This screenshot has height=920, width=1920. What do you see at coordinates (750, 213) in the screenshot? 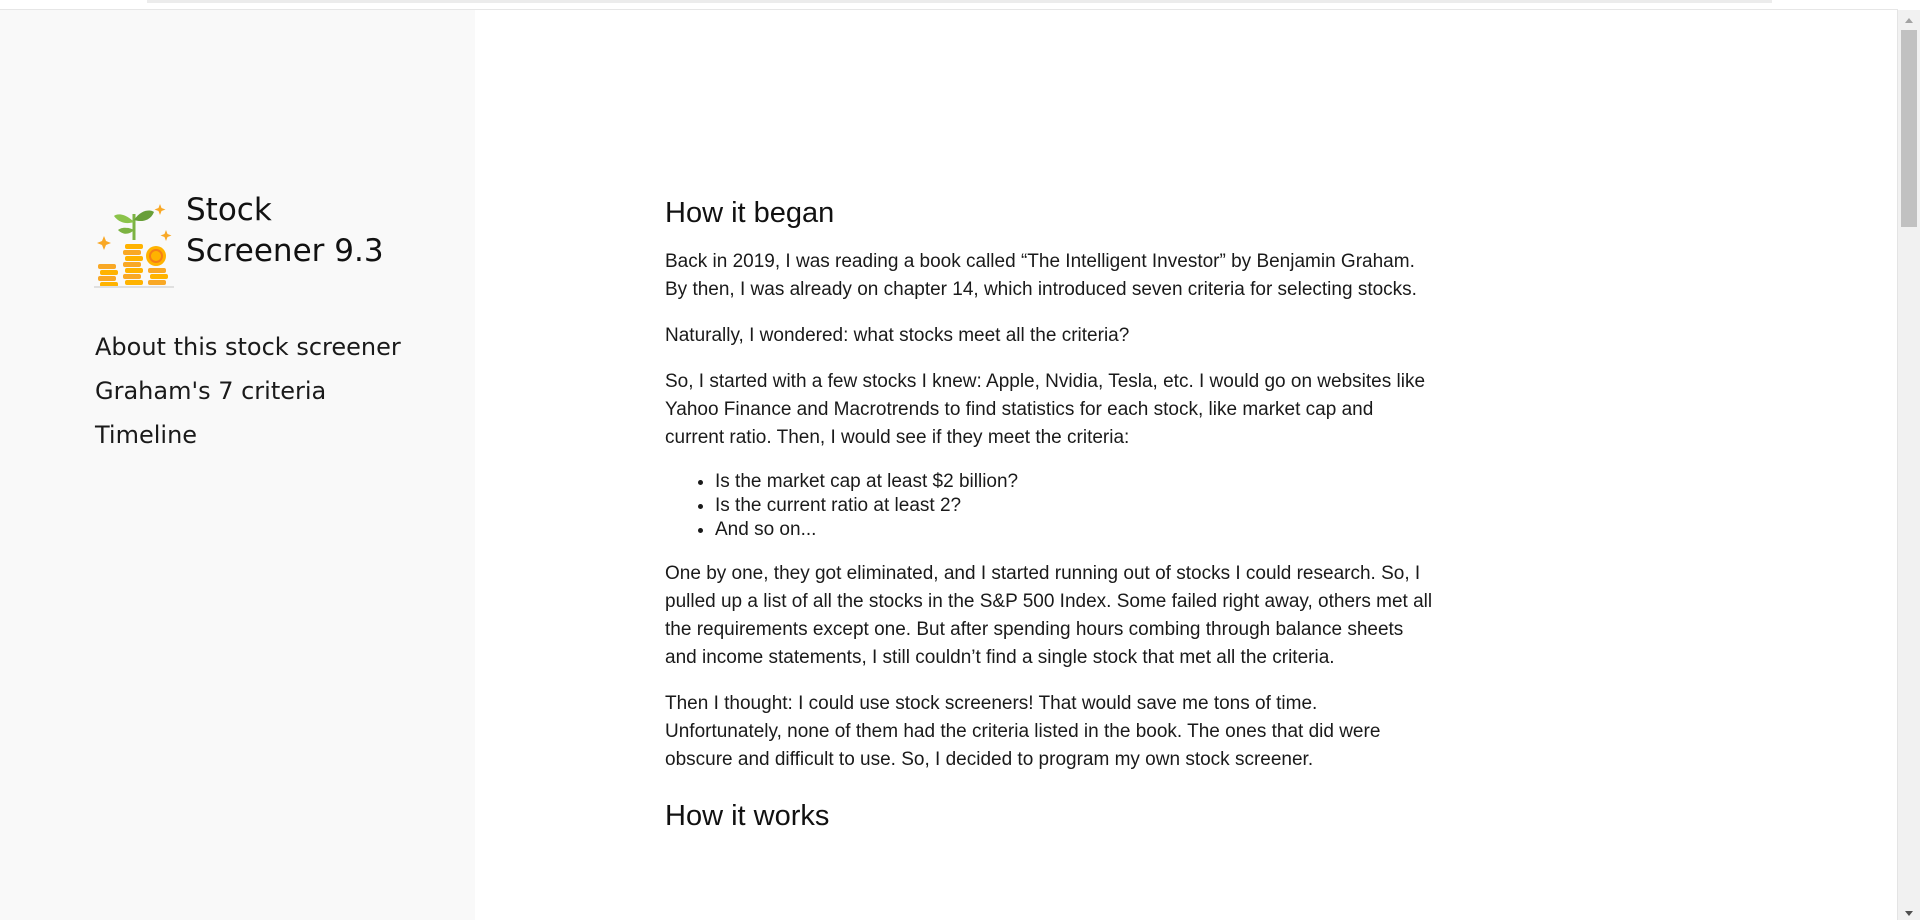
I see `section-heading-how-it-began: How it began` at bounding box center [750, 213].